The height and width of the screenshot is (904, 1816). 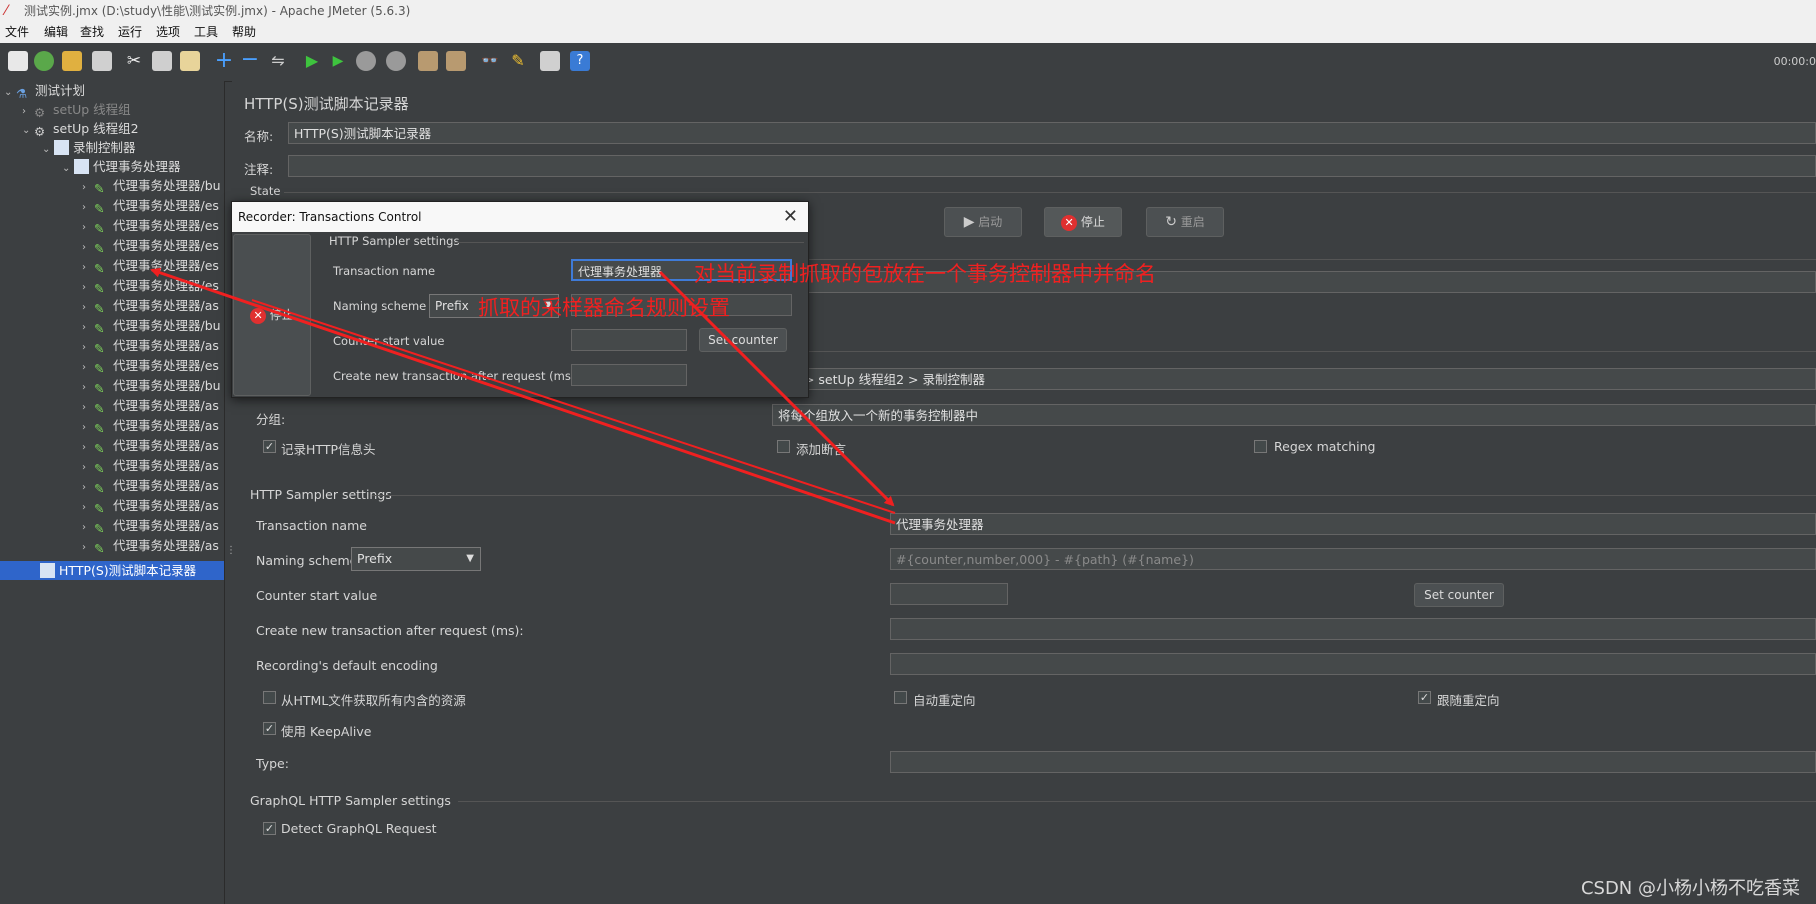 I want to click on annotation-naming-scheme: 抓取的采样器命名规则设置, so click(x=604, y=308).